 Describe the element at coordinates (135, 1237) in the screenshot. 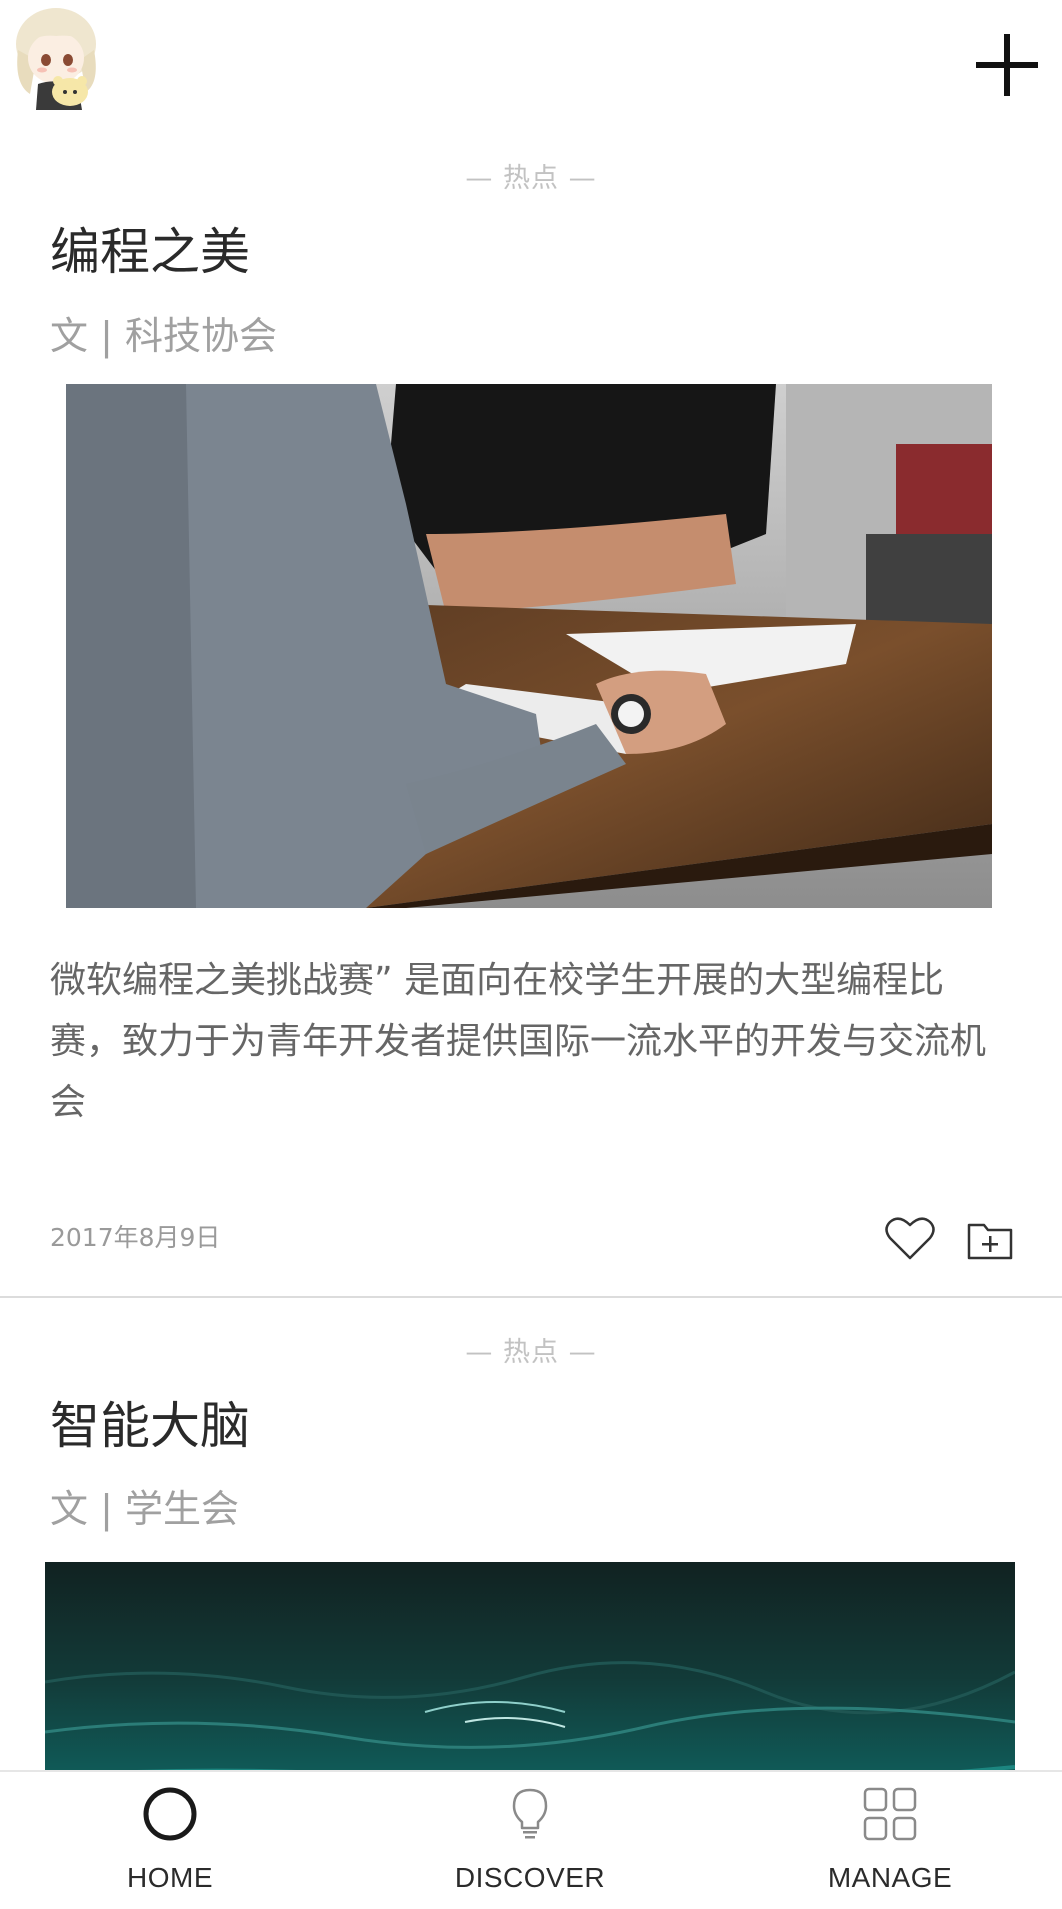

I see `article-date: 2017年8月9日` at that location.